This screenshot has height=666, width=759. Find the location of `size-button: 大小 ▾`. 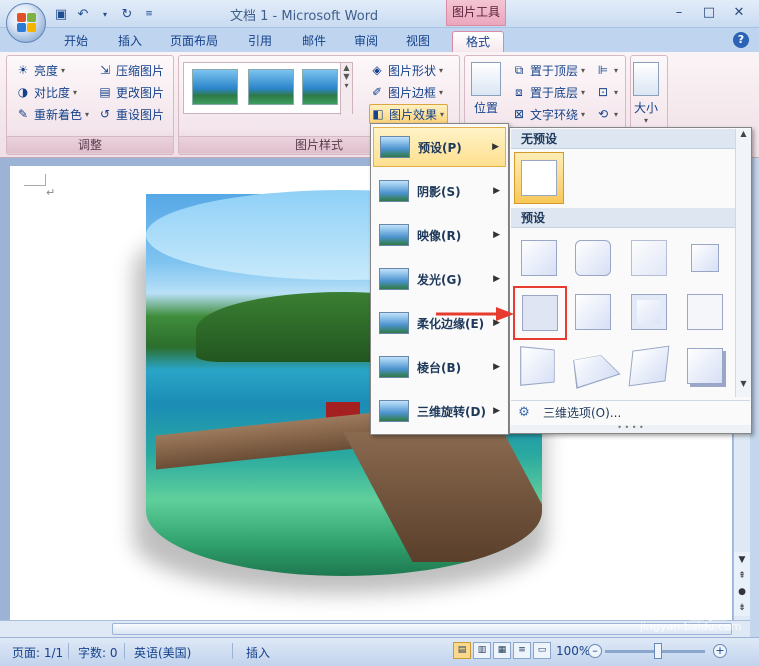

size-button: 大小 ▾ is located at coordinates (646, 93).